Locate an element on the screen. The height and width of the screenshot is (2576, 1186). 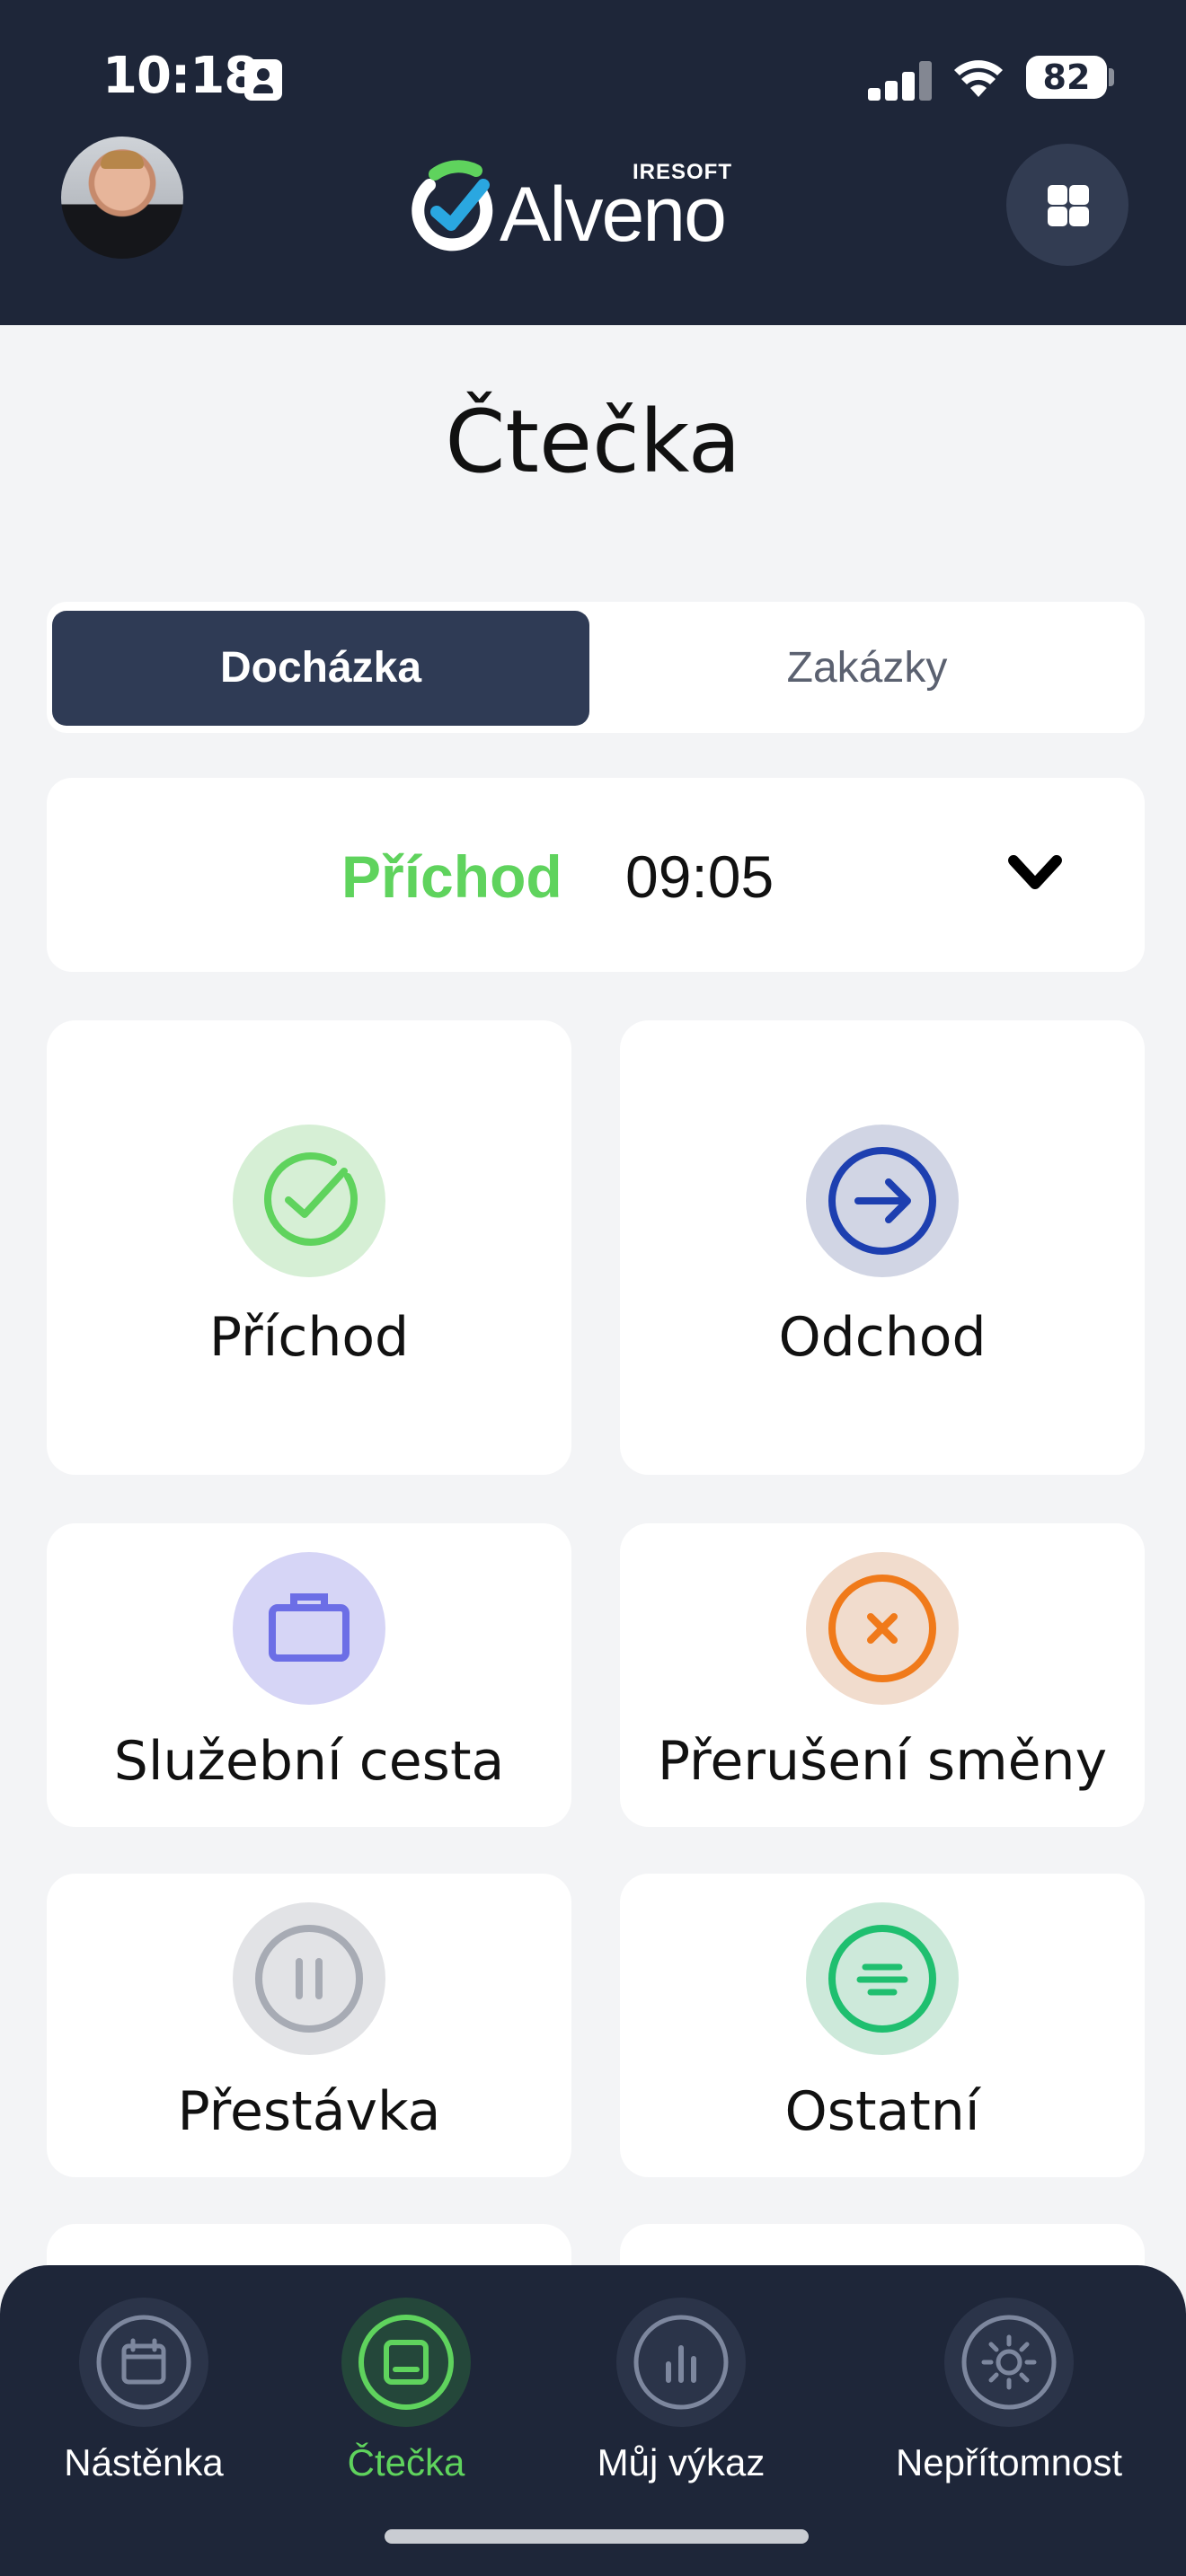
action-card-sluzebni-cesta: Služební cesta is located at coordinates (309, 1675).